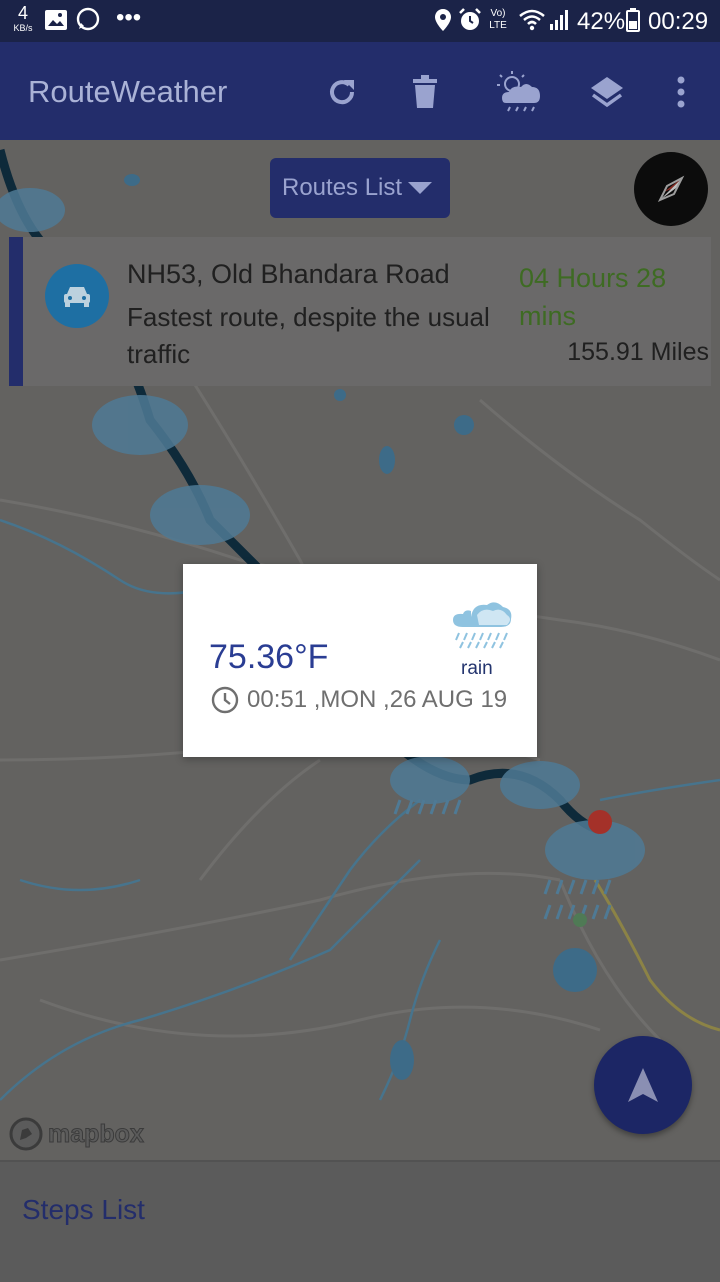  Describe the element at coordinates (600, 822) in the screenshot. I see `destination-marker` at that location.